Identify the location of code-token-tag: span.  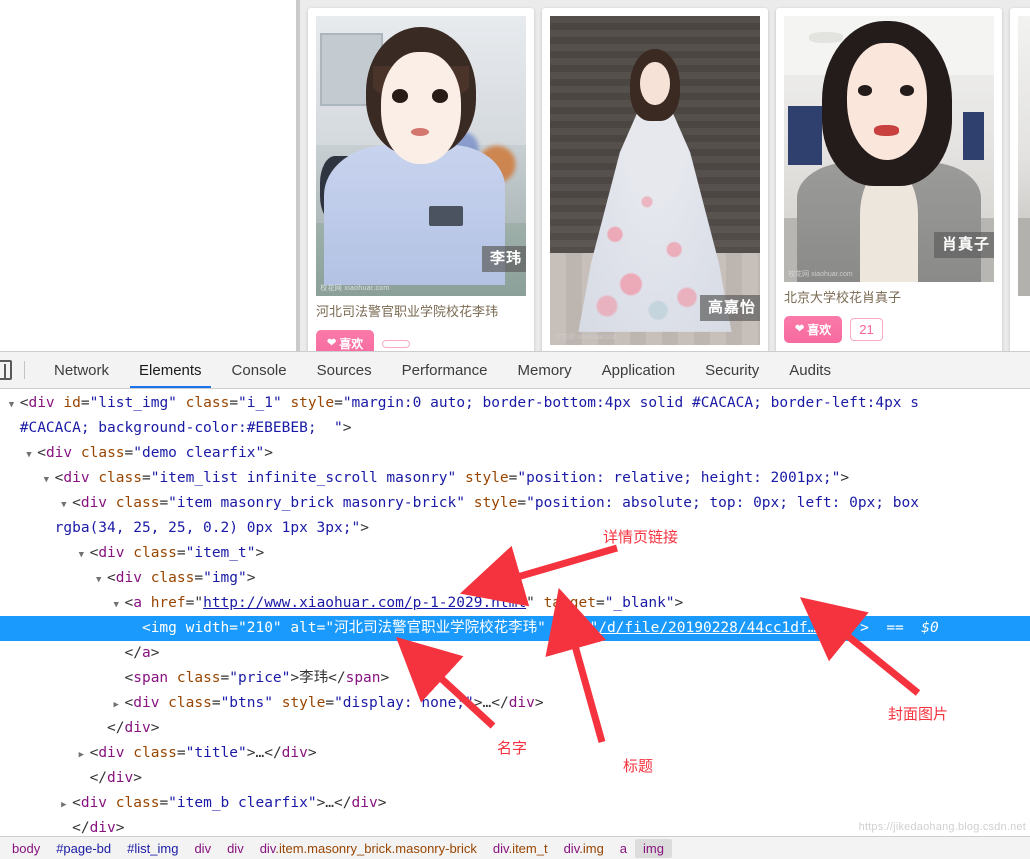
(151, 678).